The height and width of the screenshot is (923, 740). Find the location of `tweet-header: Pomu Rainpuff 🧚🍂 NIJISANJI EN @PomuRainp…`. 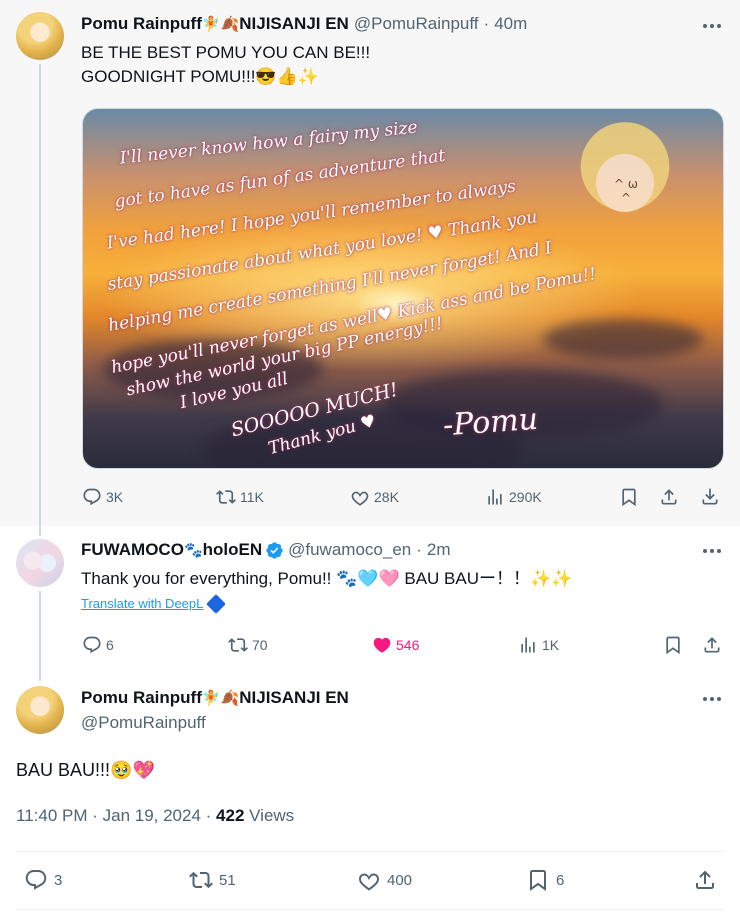

tweet-header: Pomu Rainpuff 🧚🍂 NIJISANJI EN @PomuRainp… is located at coordinates (304, 24).